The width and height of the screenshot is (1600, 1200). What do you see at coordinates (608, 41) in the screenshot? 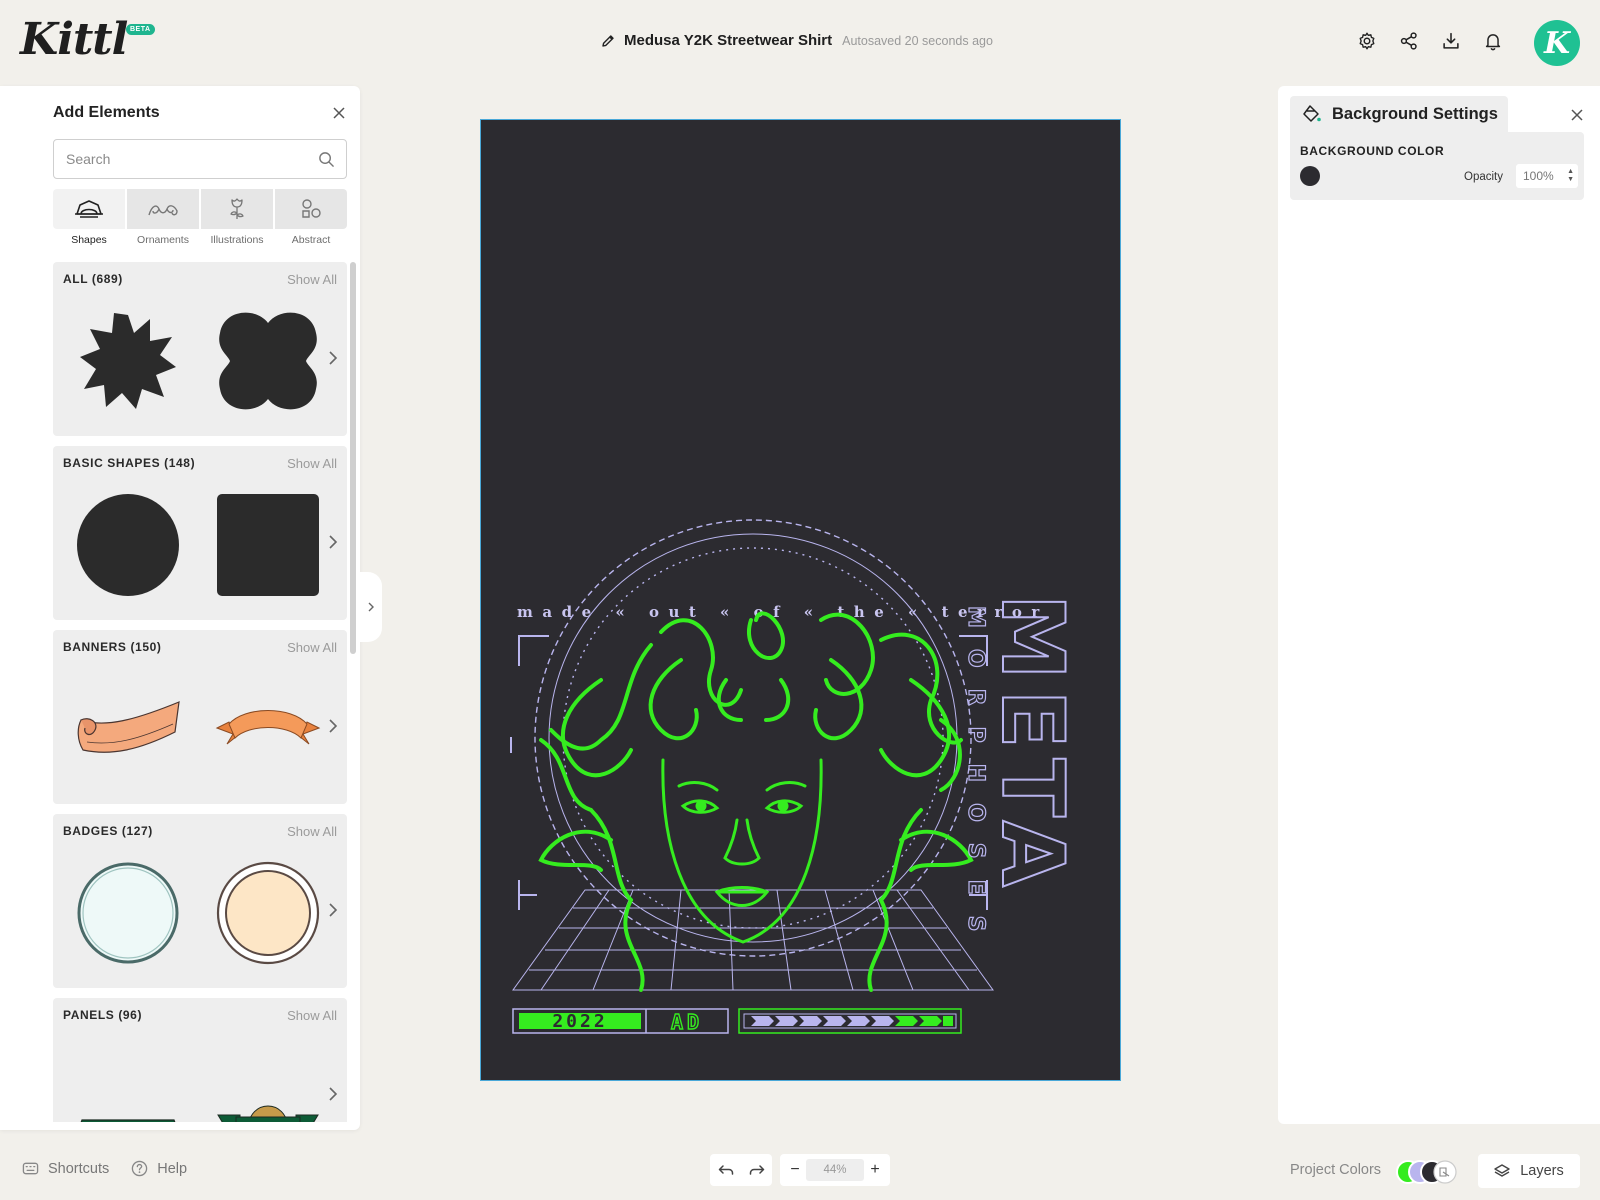
I see `pencil-icon` at bounding box center [608, 41].